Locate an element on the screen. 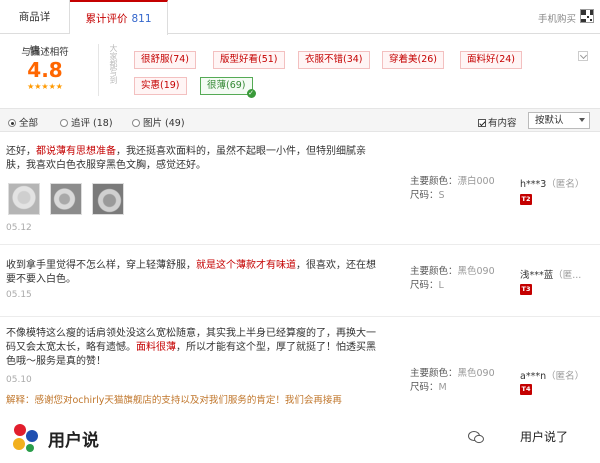 The image size is (600, 463). watermark-left-text: 用户说 is located at coordinates (73, 441).